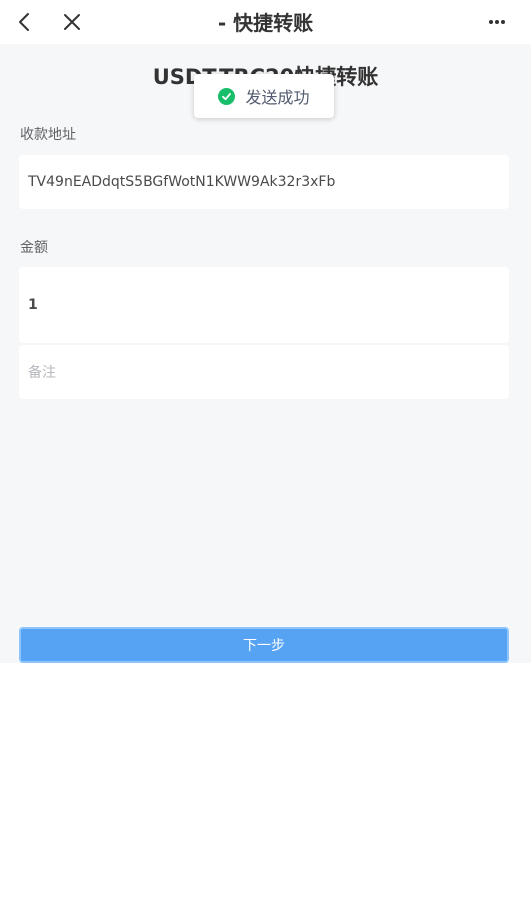  I want to click on memo-placeholder: 备注, so click(42, 373).